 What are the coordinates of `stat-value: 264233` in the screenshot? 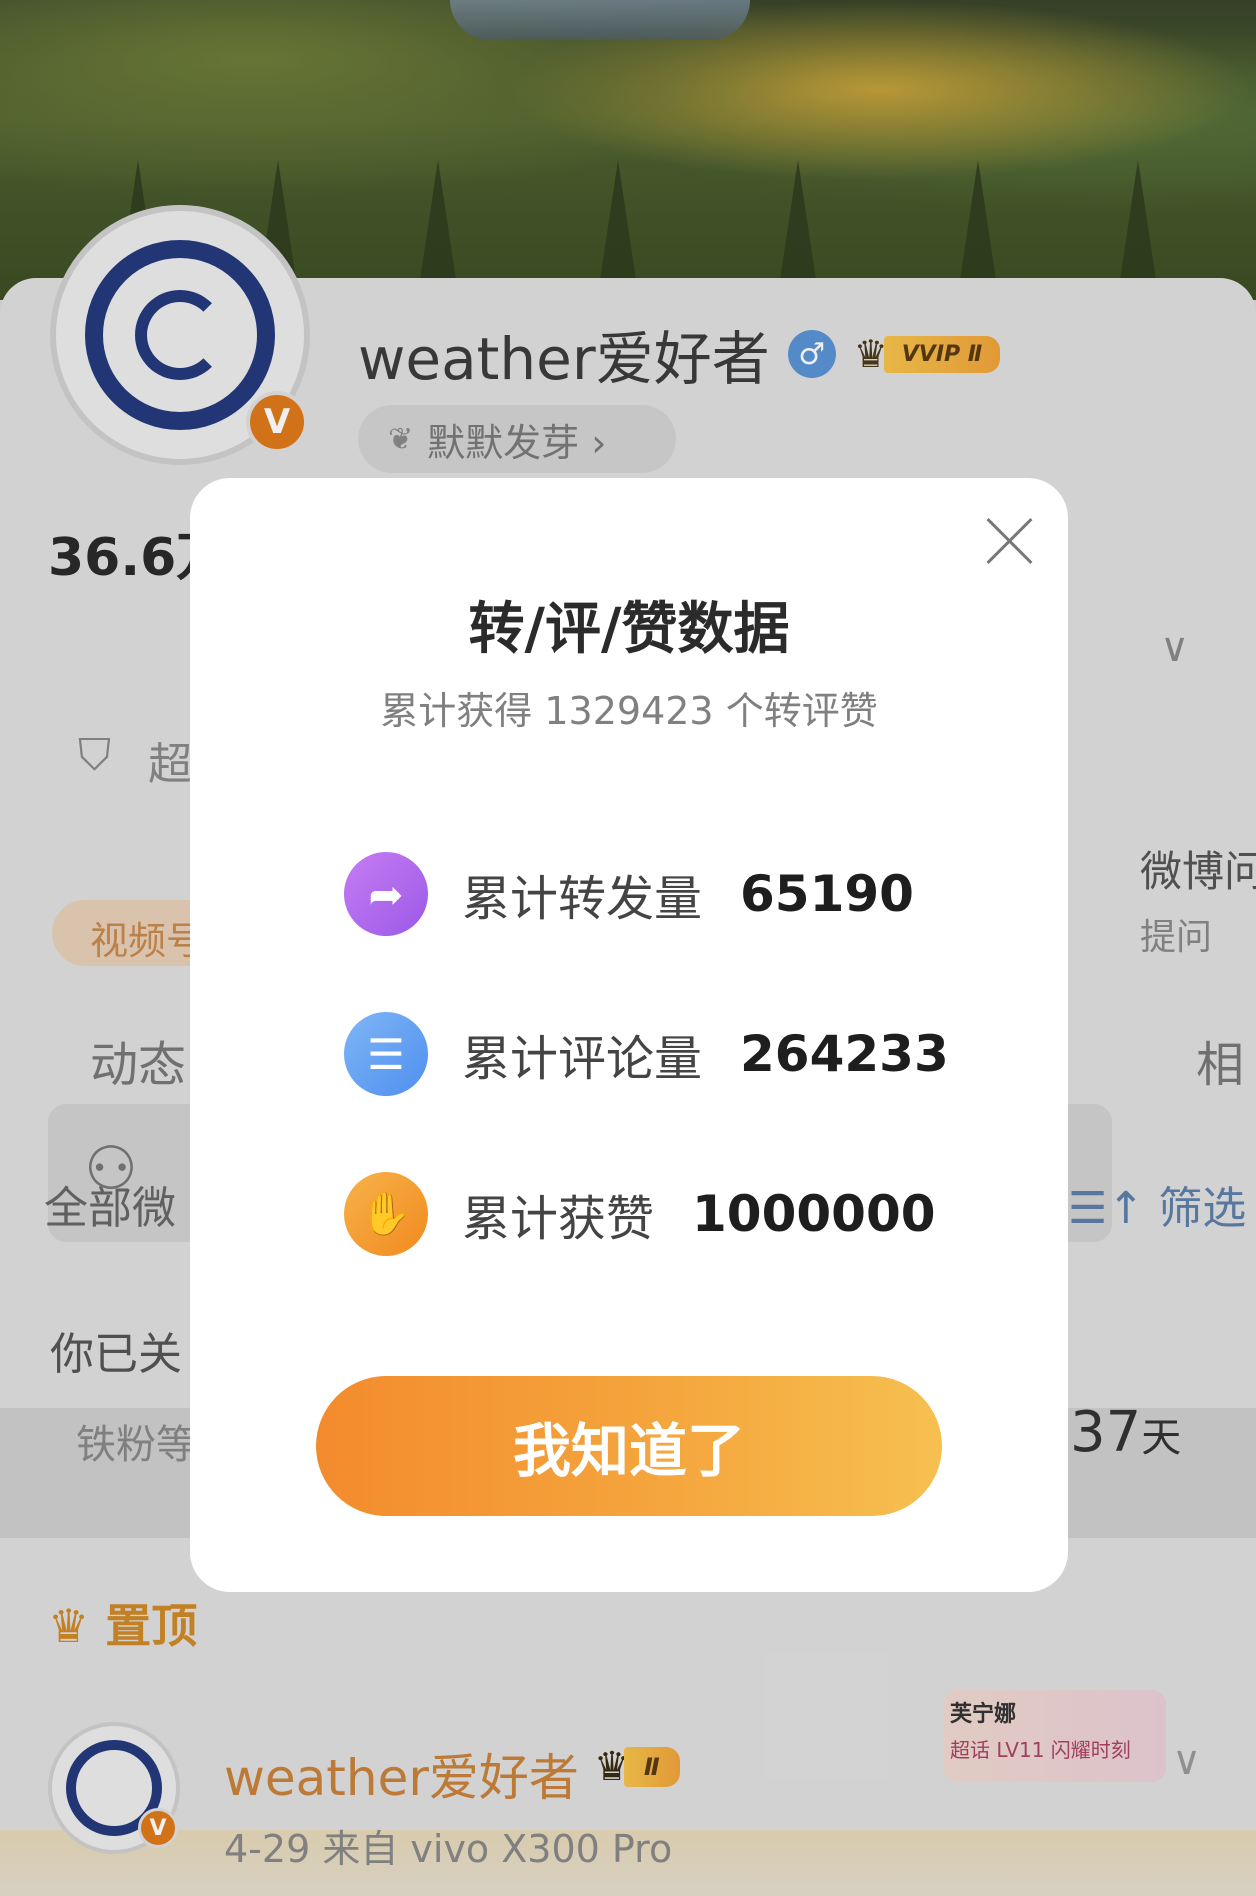 It's located at (844, 1054).